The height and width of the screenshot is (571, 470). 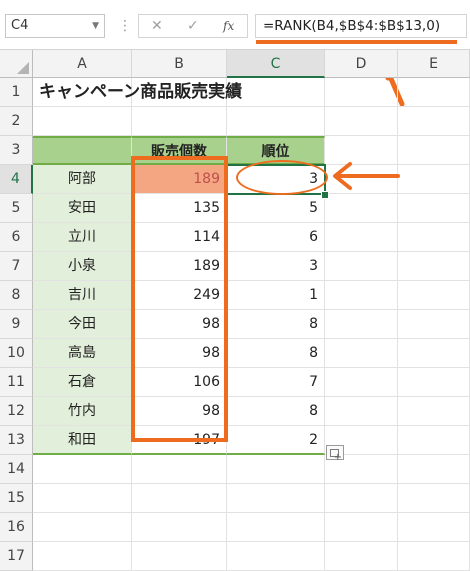 What do you see at coordinates (361, 64) in the screenshot?
I see `column-header-d: D` at bounding box center [361, 64].